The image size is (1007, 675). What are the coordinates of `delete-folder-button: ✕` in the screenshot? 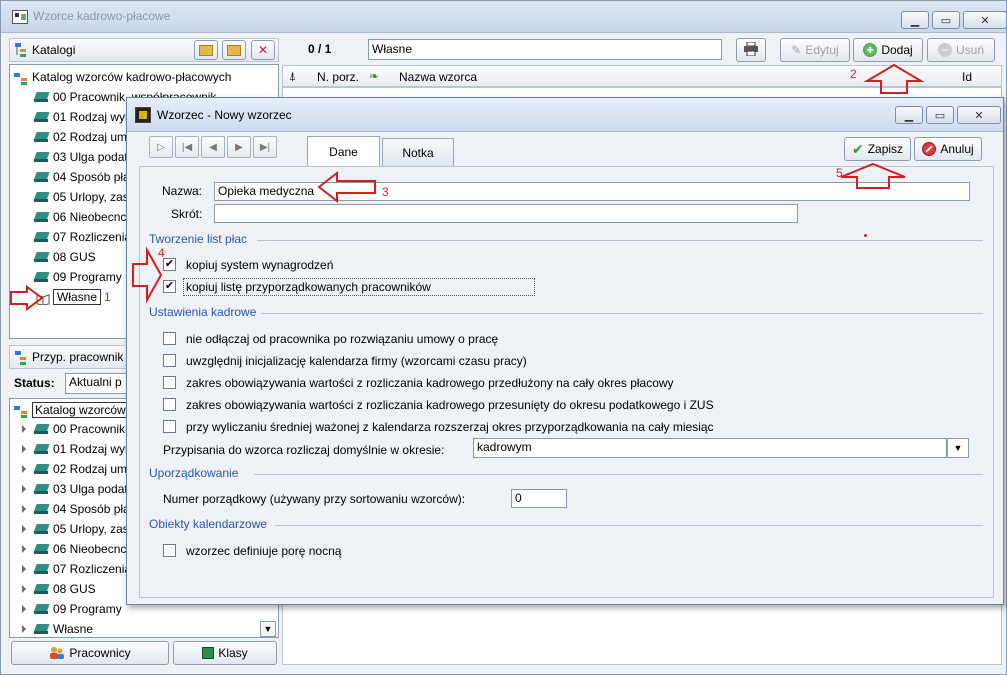 It's located at (263, 50).